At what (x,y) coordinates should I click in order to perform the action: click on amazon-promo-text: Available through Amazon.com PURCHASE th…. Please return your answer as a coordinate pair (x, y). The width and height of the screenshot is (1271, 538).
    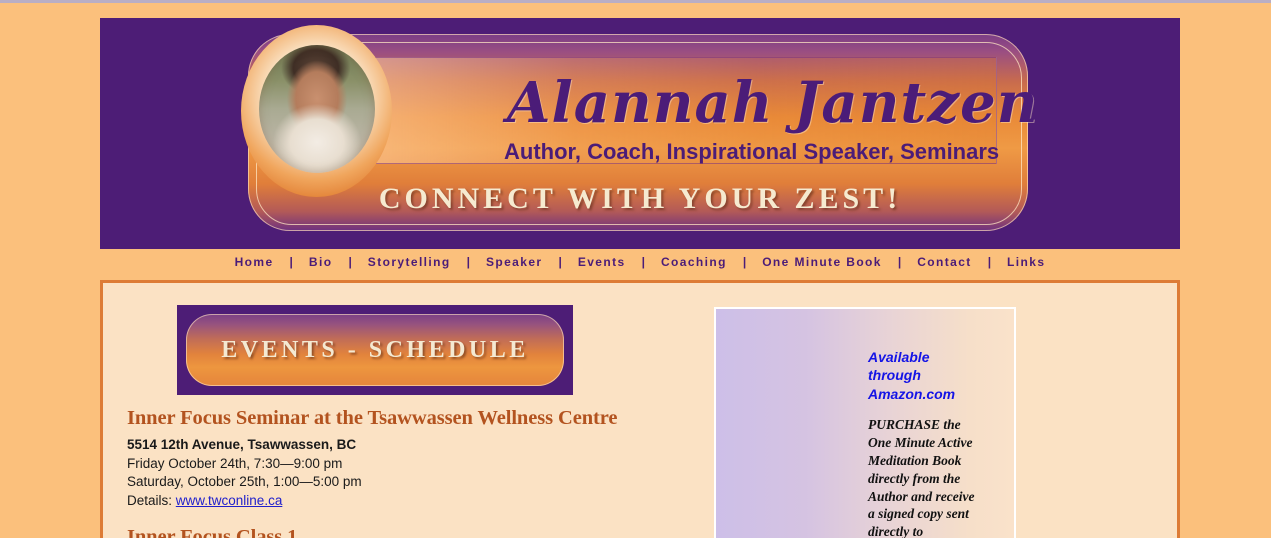
    Looking at the image, I should click on (924, 443).